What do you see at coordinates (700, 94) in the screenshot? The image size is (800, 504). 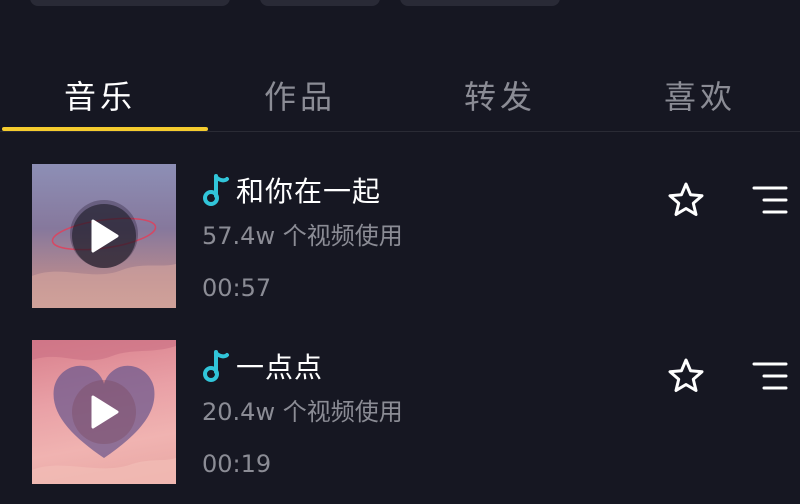 I see `tab-likes: 喜欢` at bounding box center [700, 94].